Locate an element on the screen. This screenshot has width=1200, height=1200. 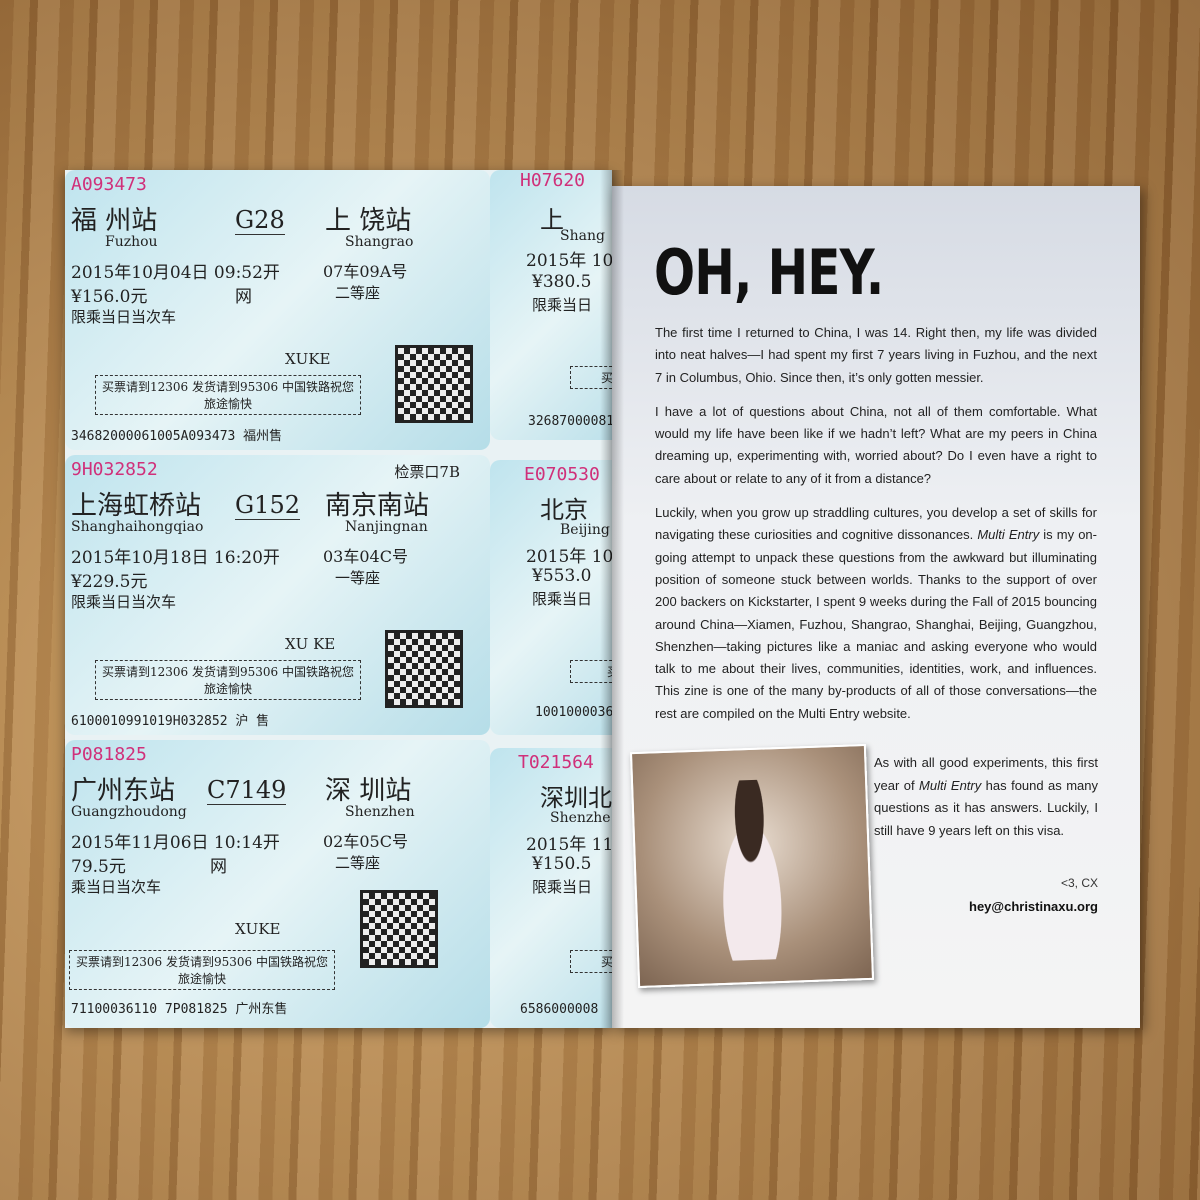
ticket-price: ¥150.5 is located at coordinates (562, 864).